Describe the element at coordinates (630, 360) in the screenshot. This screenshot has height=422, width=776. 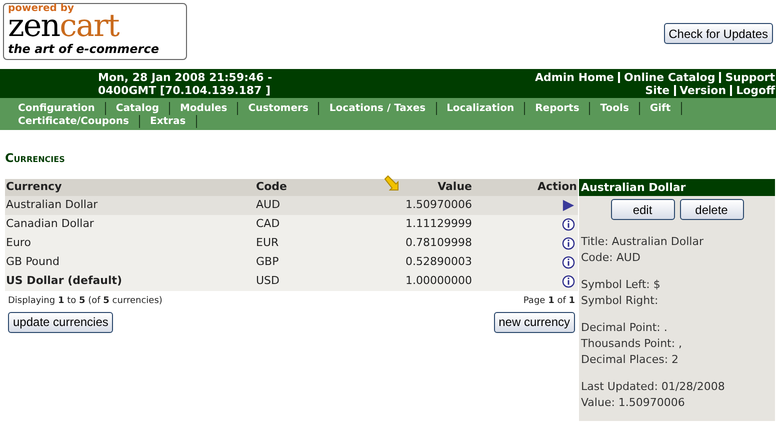
I see `detail-text: Decimal Places: 2` at that location.